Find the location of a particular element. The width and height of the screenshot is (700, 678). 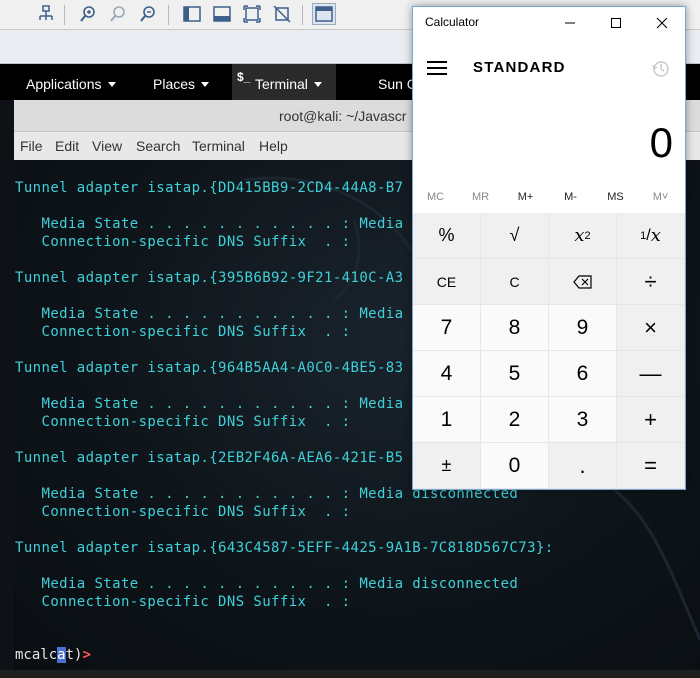

minimize-icon is located at coordinates (570, 23).